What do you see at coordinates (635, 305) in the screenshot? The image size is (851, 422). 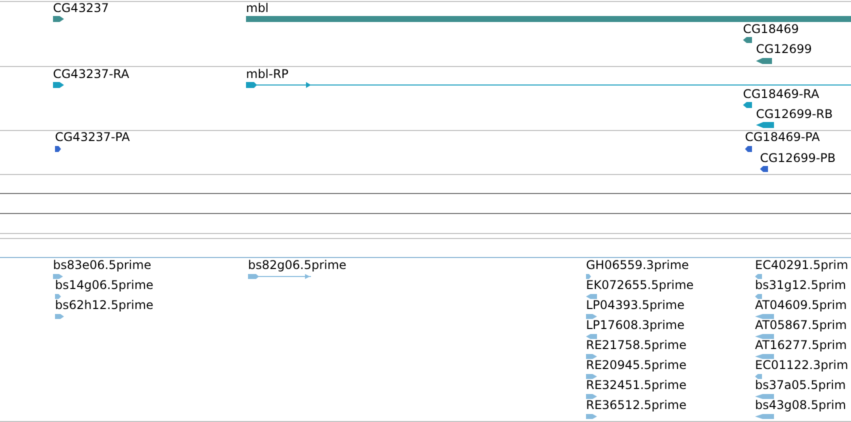 I see `feature-label: LP04393.5prime` at bounding box center [635, 305].